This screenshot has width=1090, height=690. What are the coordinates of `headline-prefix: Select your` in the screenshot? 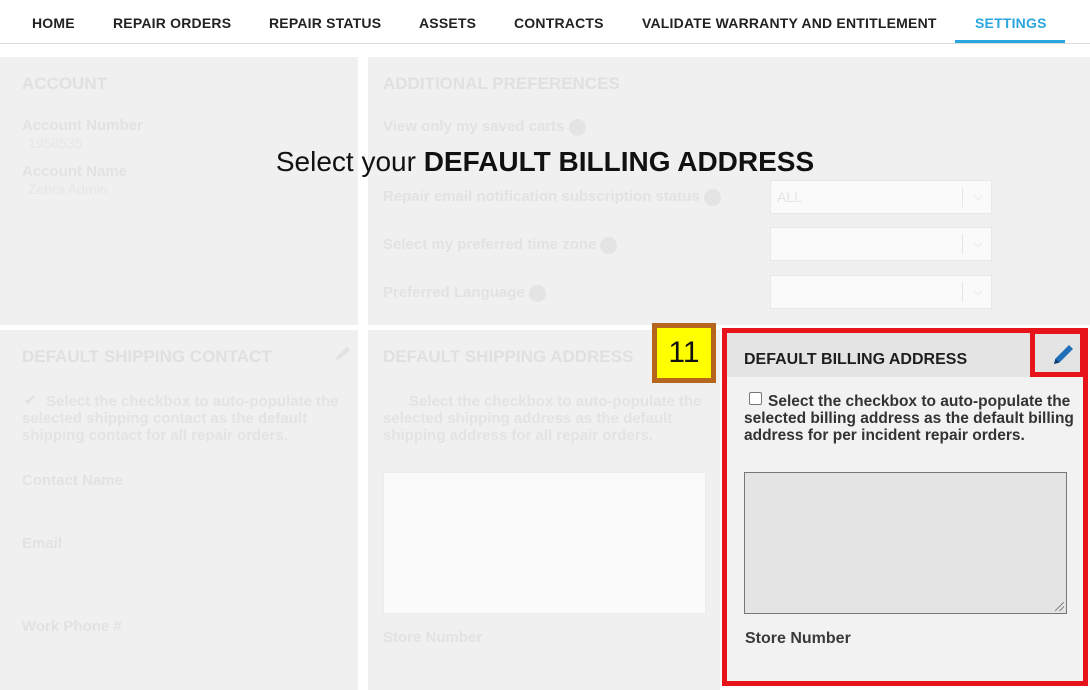 It's located at (349, 161).